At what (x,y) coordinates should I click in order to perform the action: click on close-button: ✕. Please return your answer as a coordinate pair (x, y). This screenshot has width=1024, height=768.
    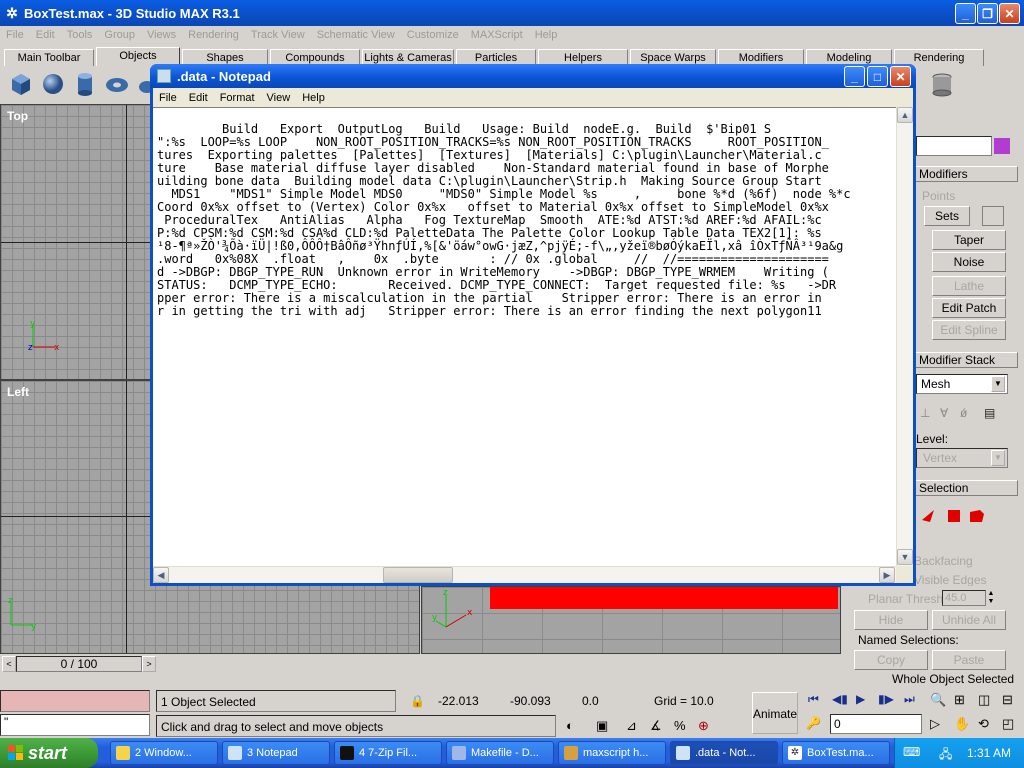
    Looking at the image, I should click on (1009, 13).